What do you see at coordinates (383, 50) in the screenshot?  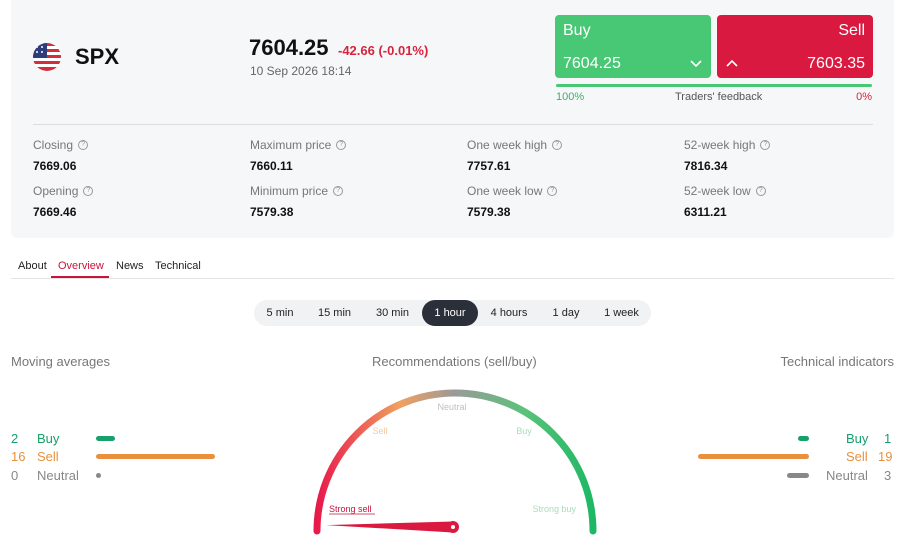 I see `price-change: -42.66 (-0.01%)` at bounding box center [383, 50].